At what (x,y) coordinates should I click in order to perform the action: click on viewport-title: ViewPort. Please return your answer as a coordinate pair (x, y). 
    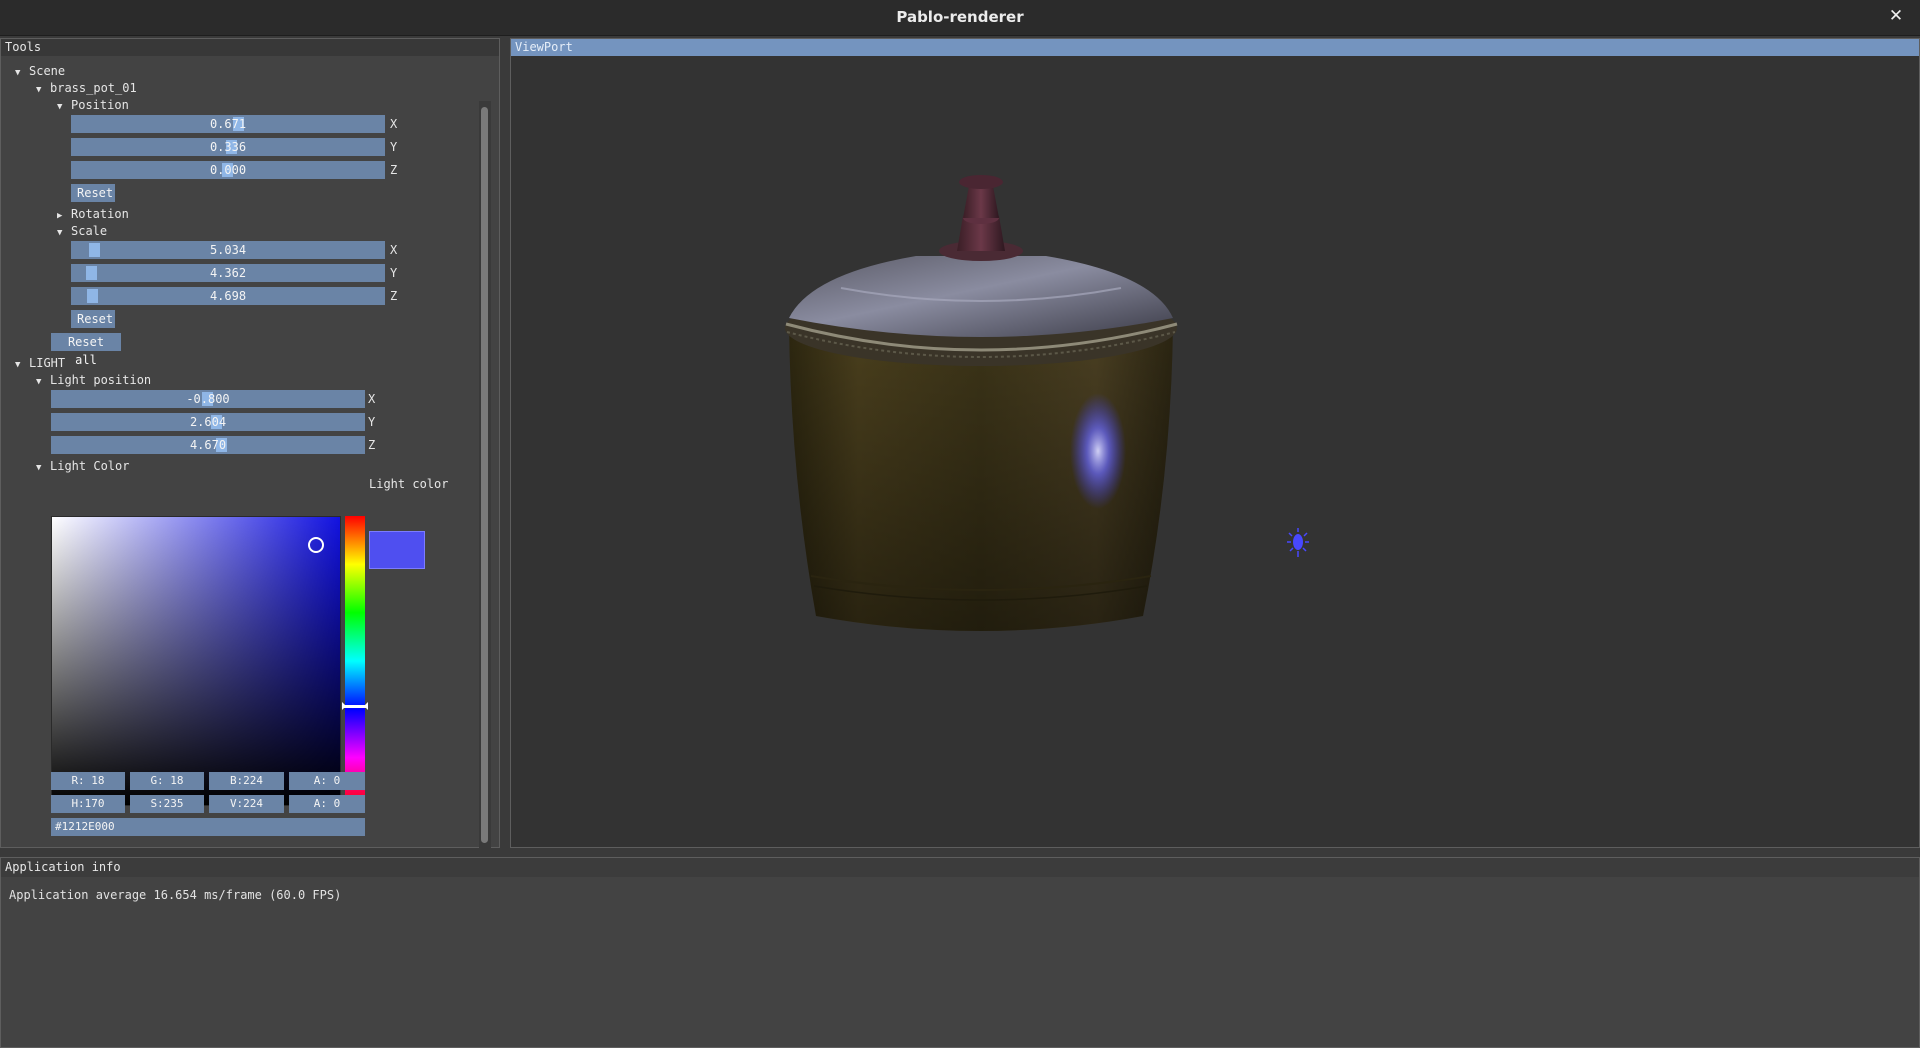
    Looking at the image, I should click on (1215, 47).